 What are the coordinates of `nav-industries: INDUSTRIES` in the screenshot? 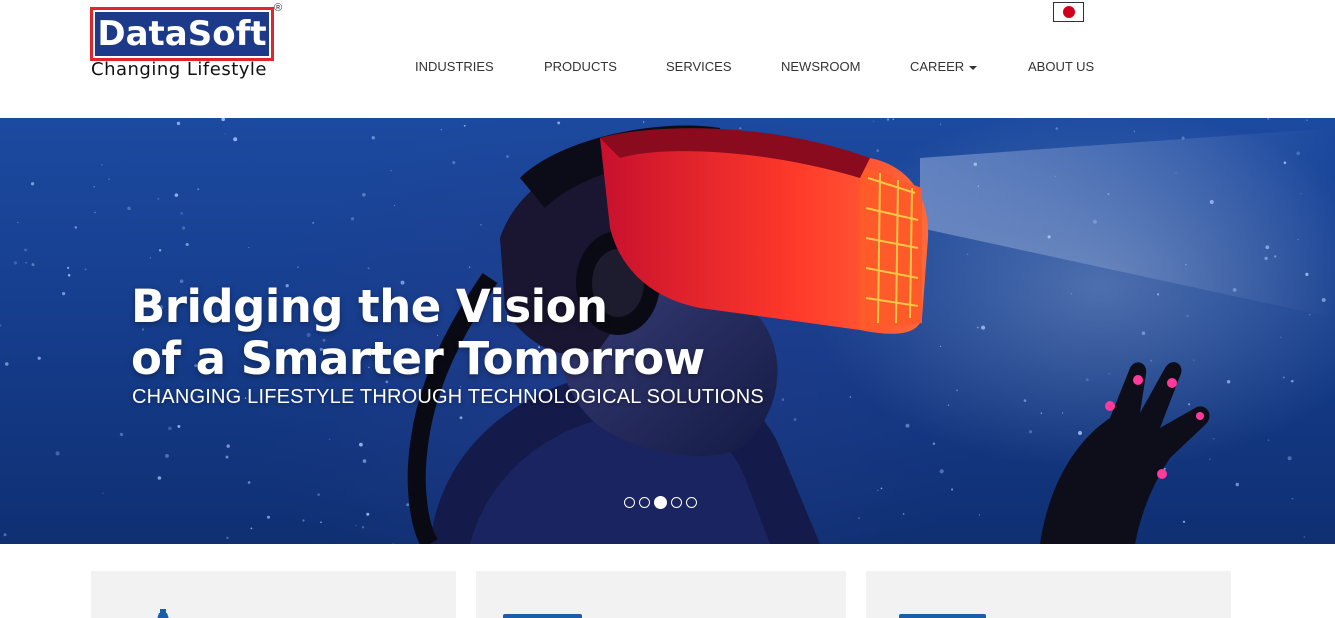 It's located at (454, 66).